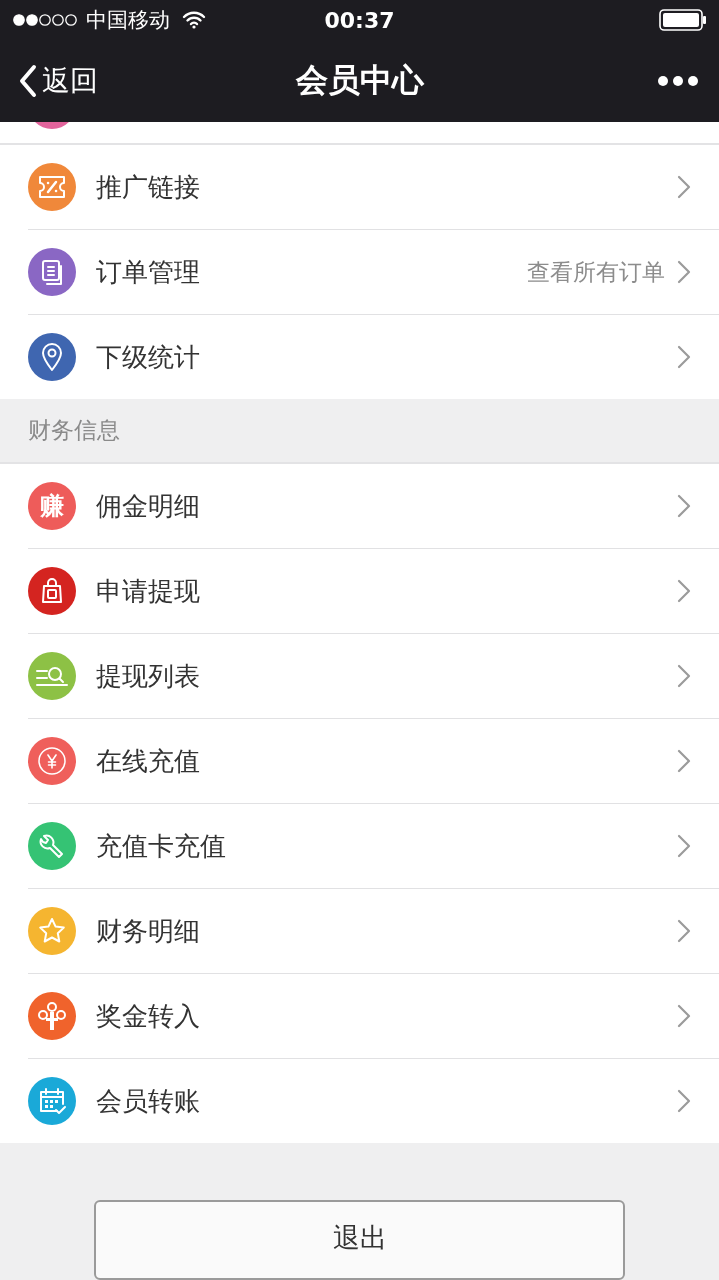 This screenshot has width=719, height=1280. I want to click on menu-item: 在线充值, so click(373, 760).